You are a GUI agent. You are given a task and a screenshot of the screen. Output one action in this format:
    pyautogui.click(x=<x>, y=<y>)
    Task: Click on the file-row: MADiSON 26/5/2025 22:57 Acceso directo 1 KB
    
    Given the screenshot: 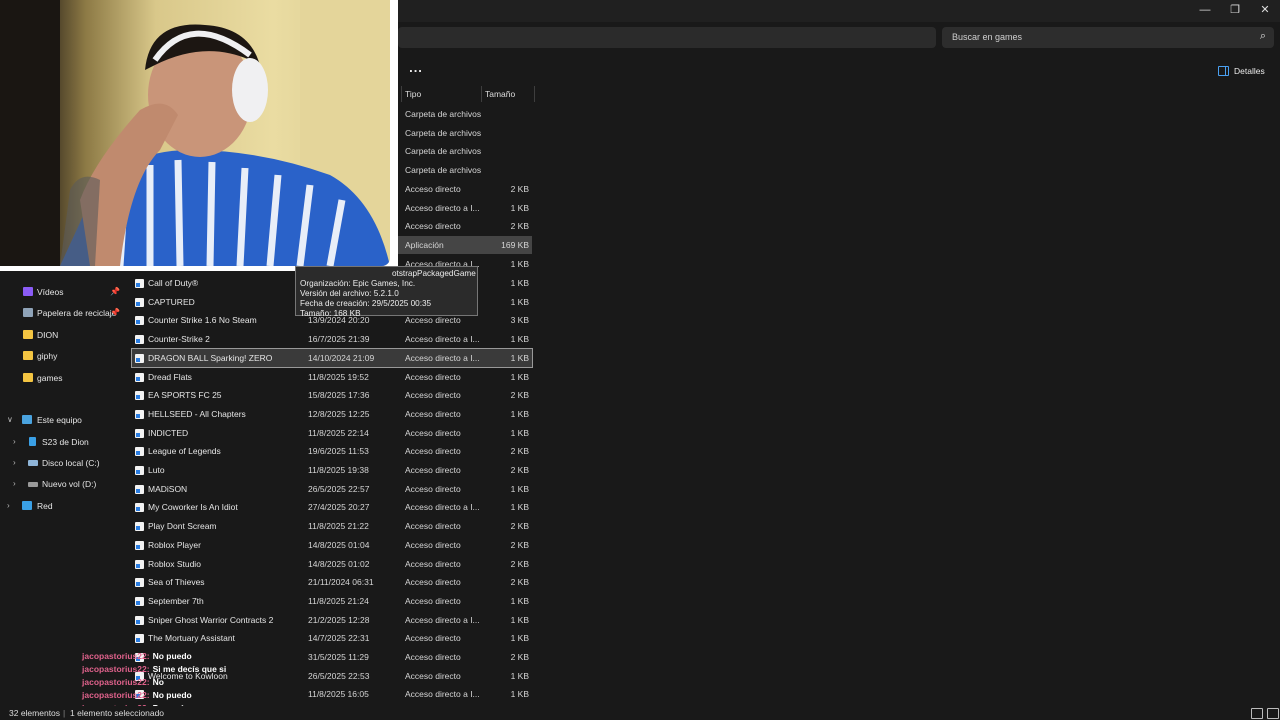 What is the action you would take?
    pyautogui.click(x=332, y=489)
    